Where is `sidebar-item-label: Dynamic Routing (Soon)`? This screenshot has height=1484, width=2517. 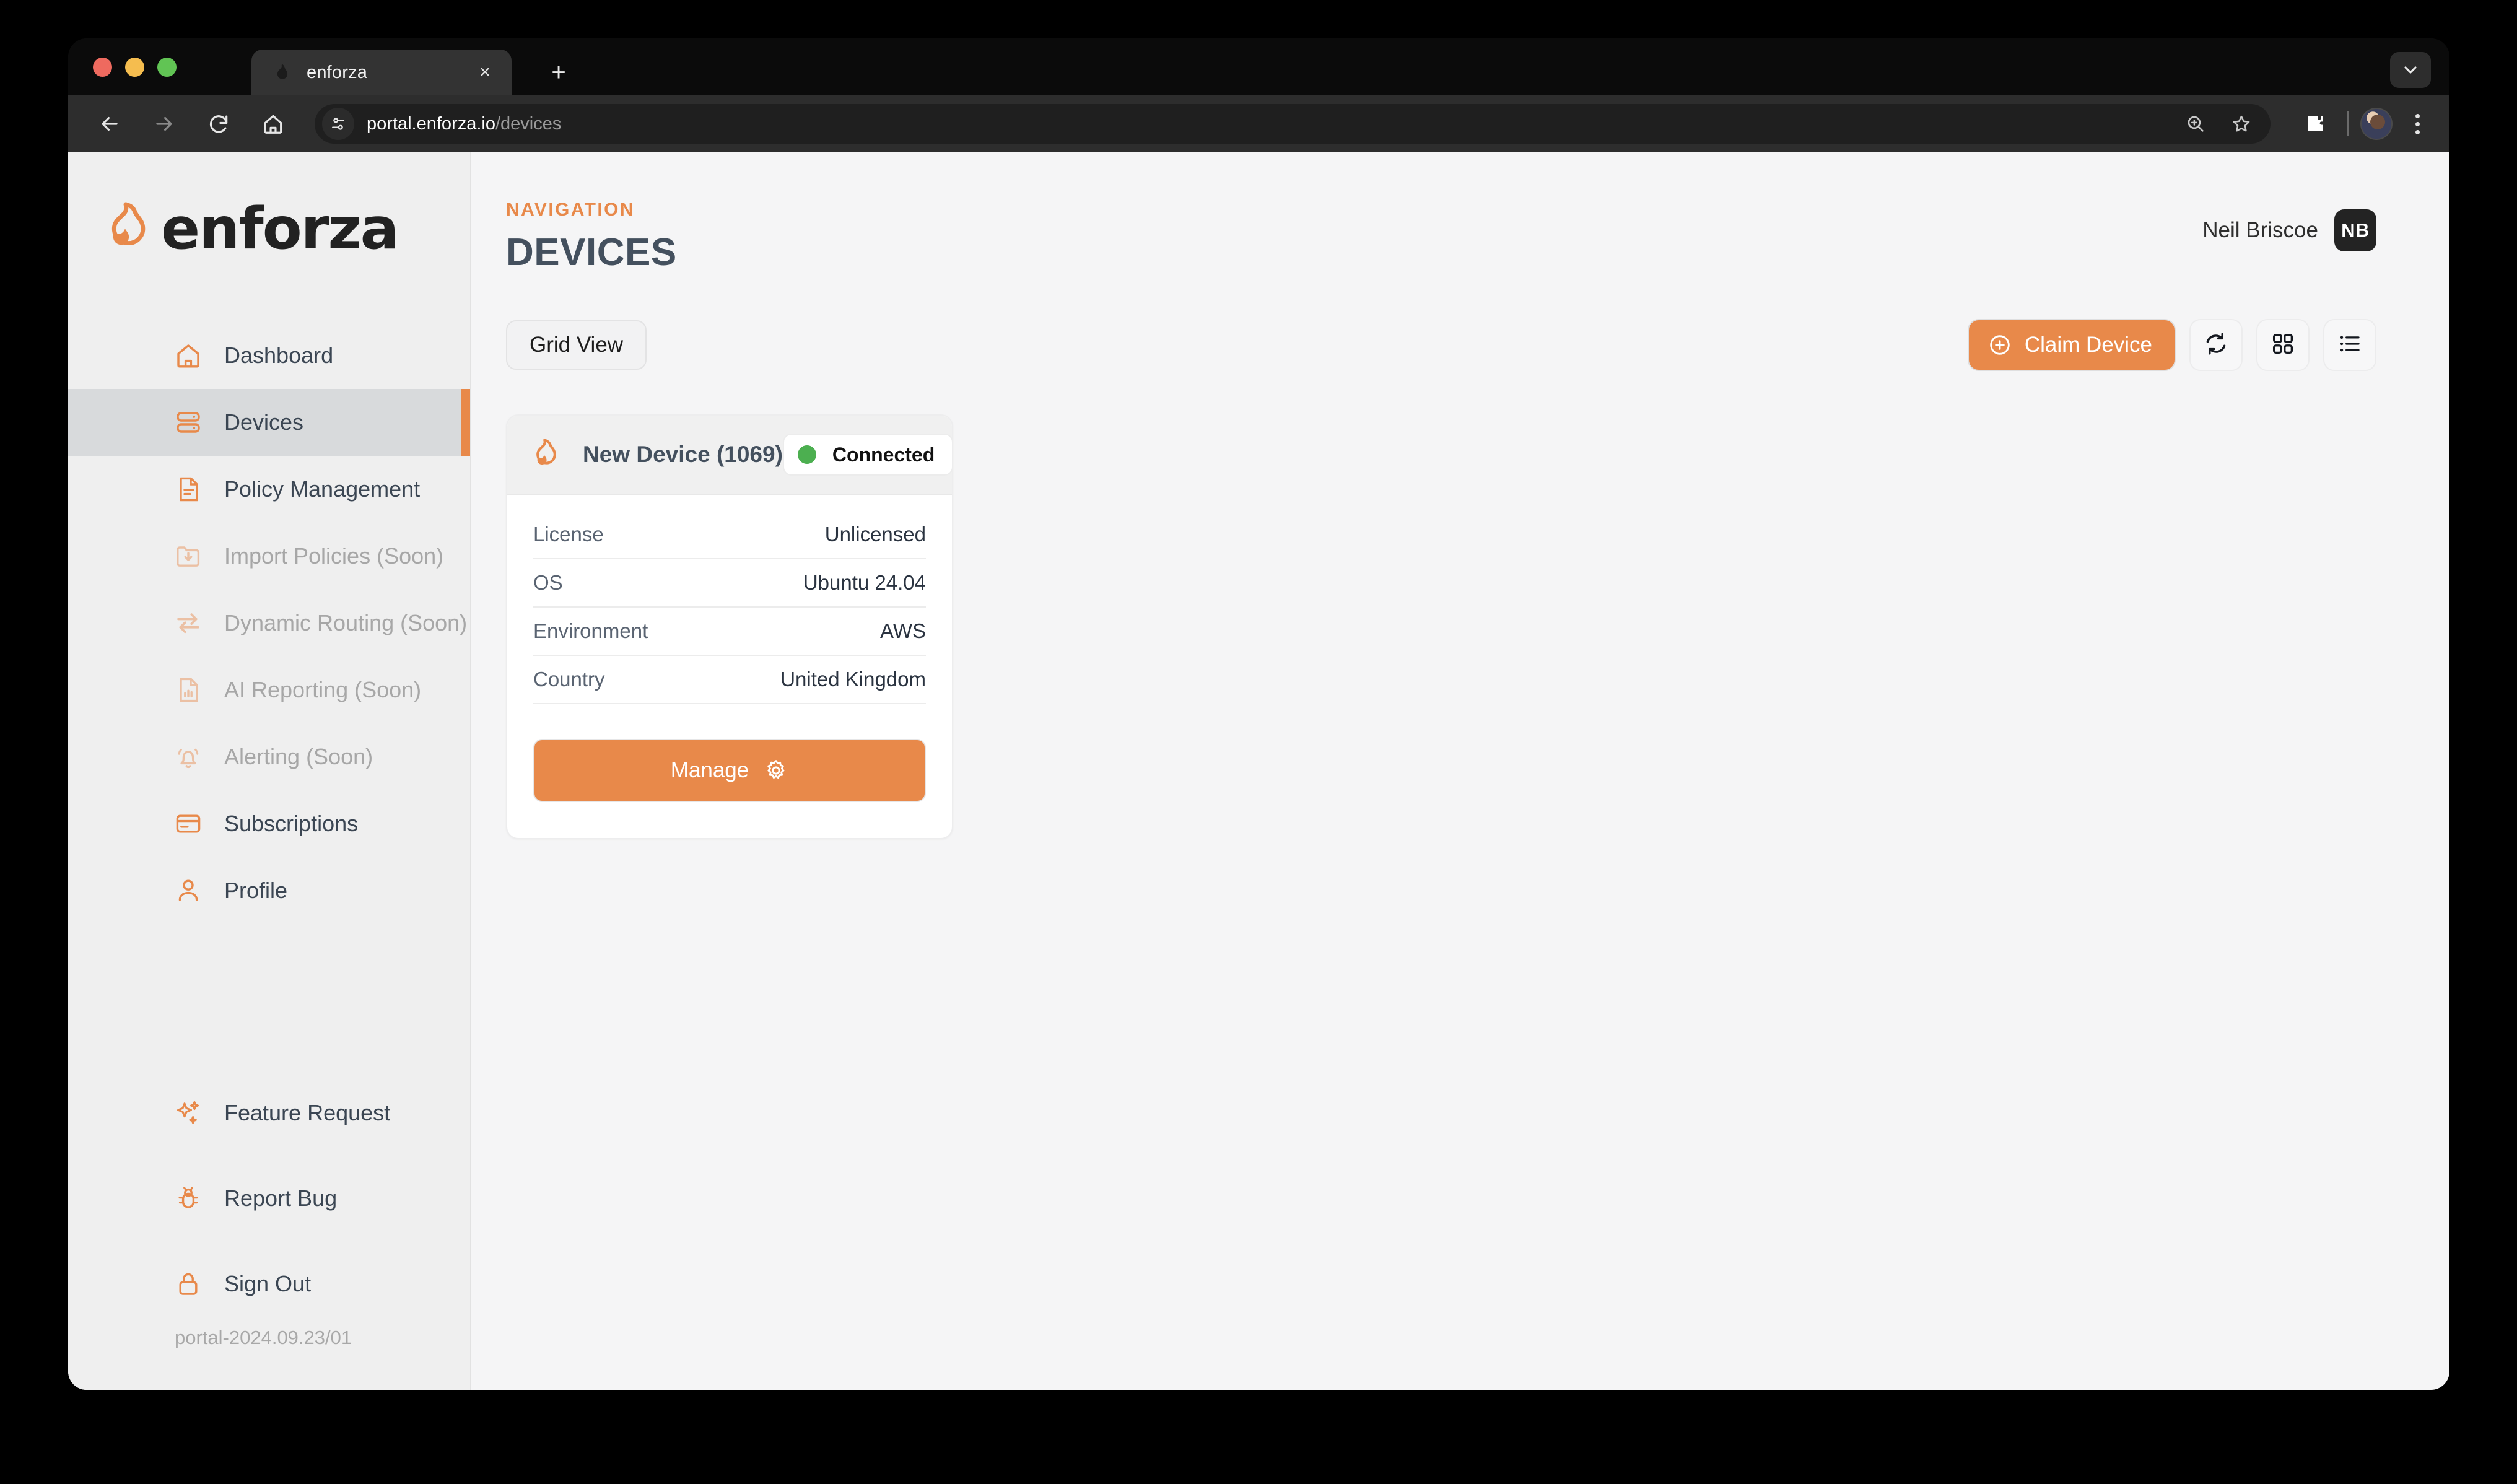 sidebar-item-label: Dynamic Routing (Soon) is located at coordinates (346, 622).